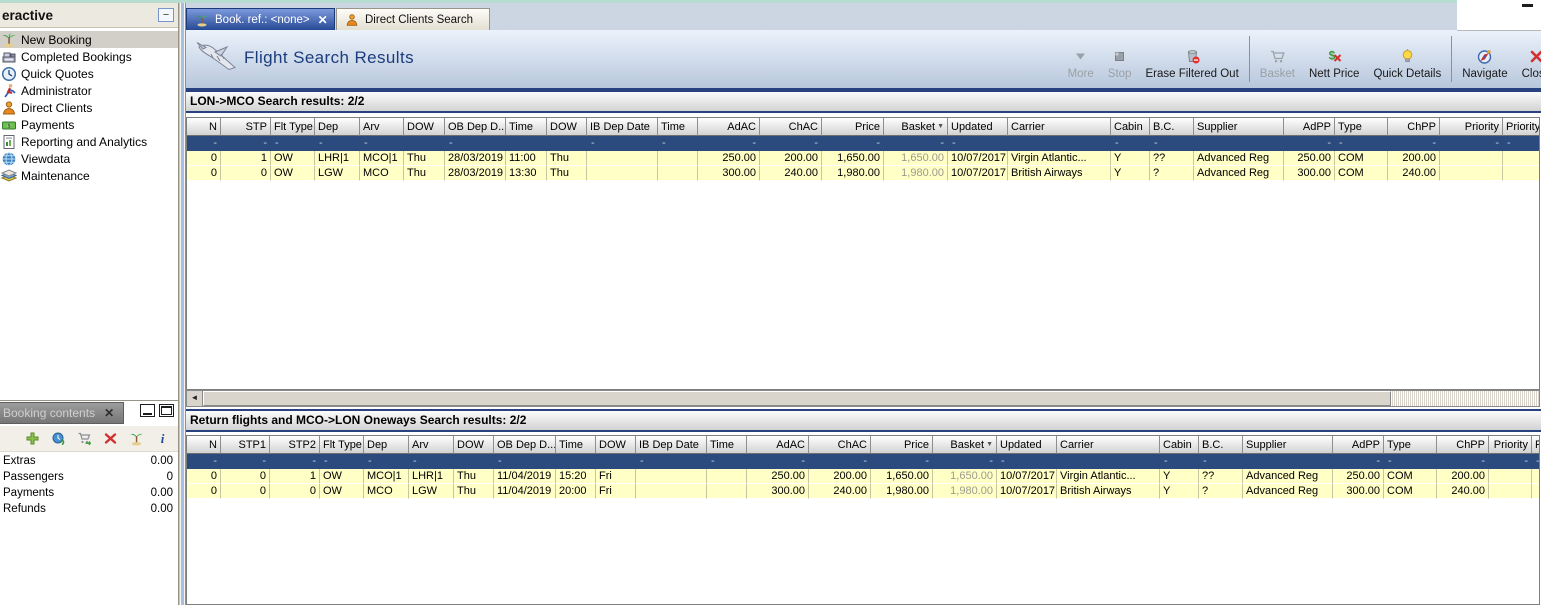 The image size is (1541, 605). Describe the element at coordinates (89, 158) in the screenshot. I see `sidebar-item-viewdata: Viewdata` at that location.